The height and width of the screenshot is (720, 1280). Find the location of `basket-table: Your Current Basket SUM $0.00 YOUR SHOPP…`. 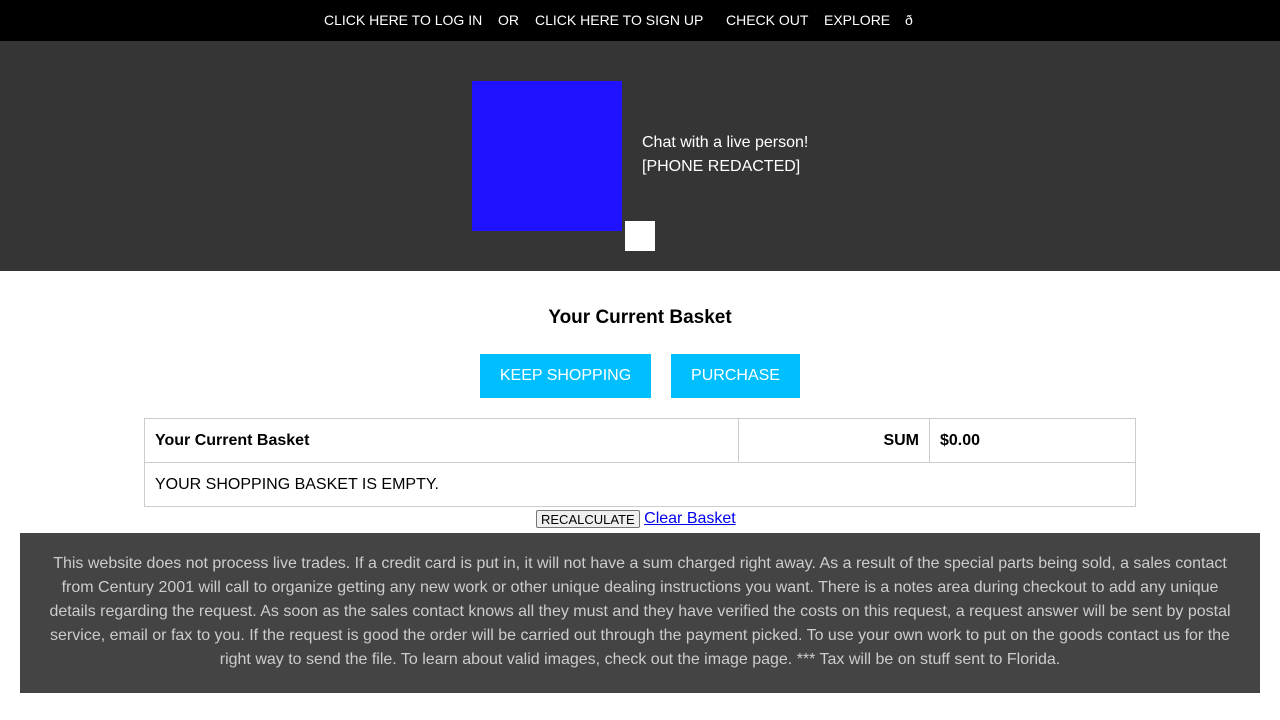

basket-table: Your Current Basket SUM $0.00 YOUR SHOPP… is located at coordinates (640, 462).